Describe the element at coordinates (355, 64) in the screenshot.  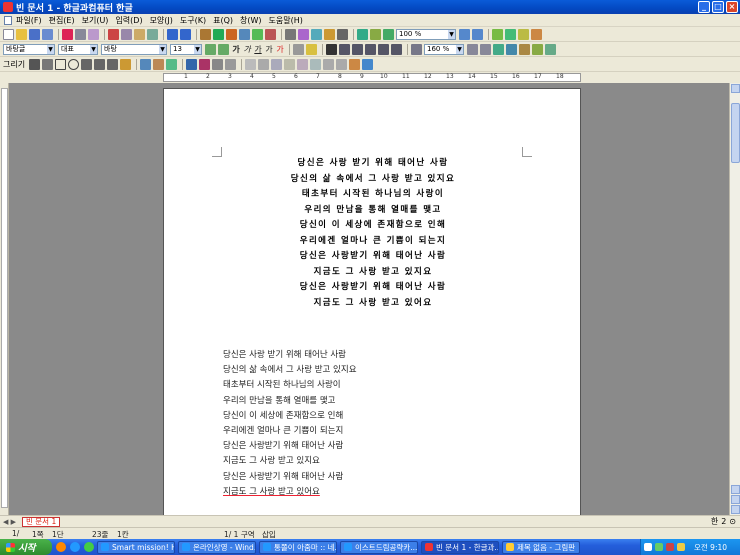
I see `align-objects-icon` at that location.